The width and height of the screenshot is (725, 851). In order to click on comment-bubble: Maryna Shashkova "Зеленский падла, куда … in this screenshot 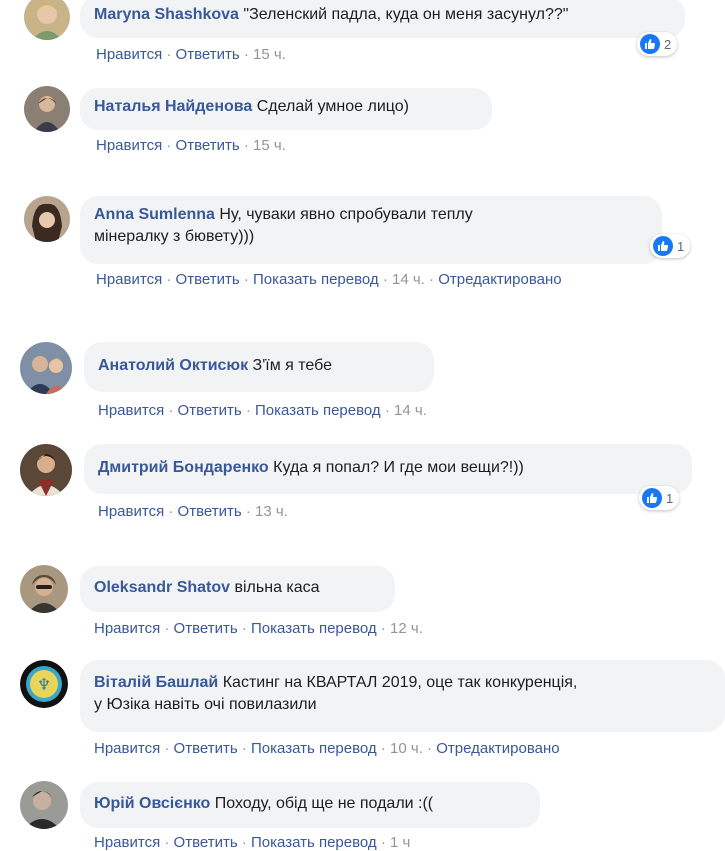, I will do `click(382, 19)`.